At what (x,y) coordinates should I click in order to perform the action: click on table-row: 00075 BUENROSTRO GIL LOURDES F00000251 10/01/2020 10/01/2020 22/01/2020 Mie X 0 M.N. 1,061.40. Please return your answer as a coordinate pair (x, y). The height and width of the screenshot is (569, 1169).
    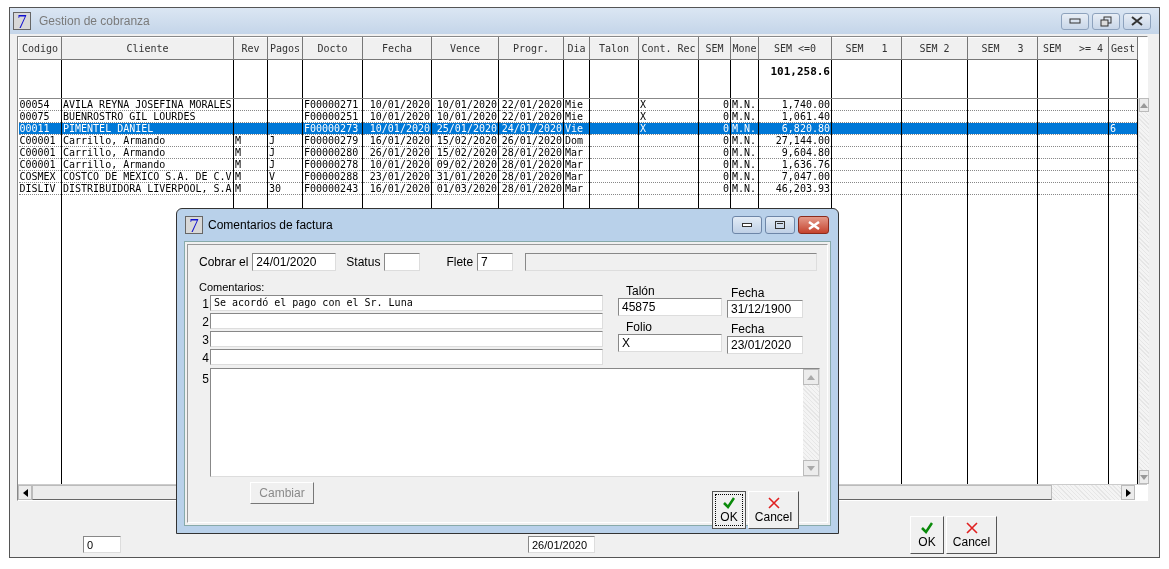
    Looking at the image, I should click on (578, 116).